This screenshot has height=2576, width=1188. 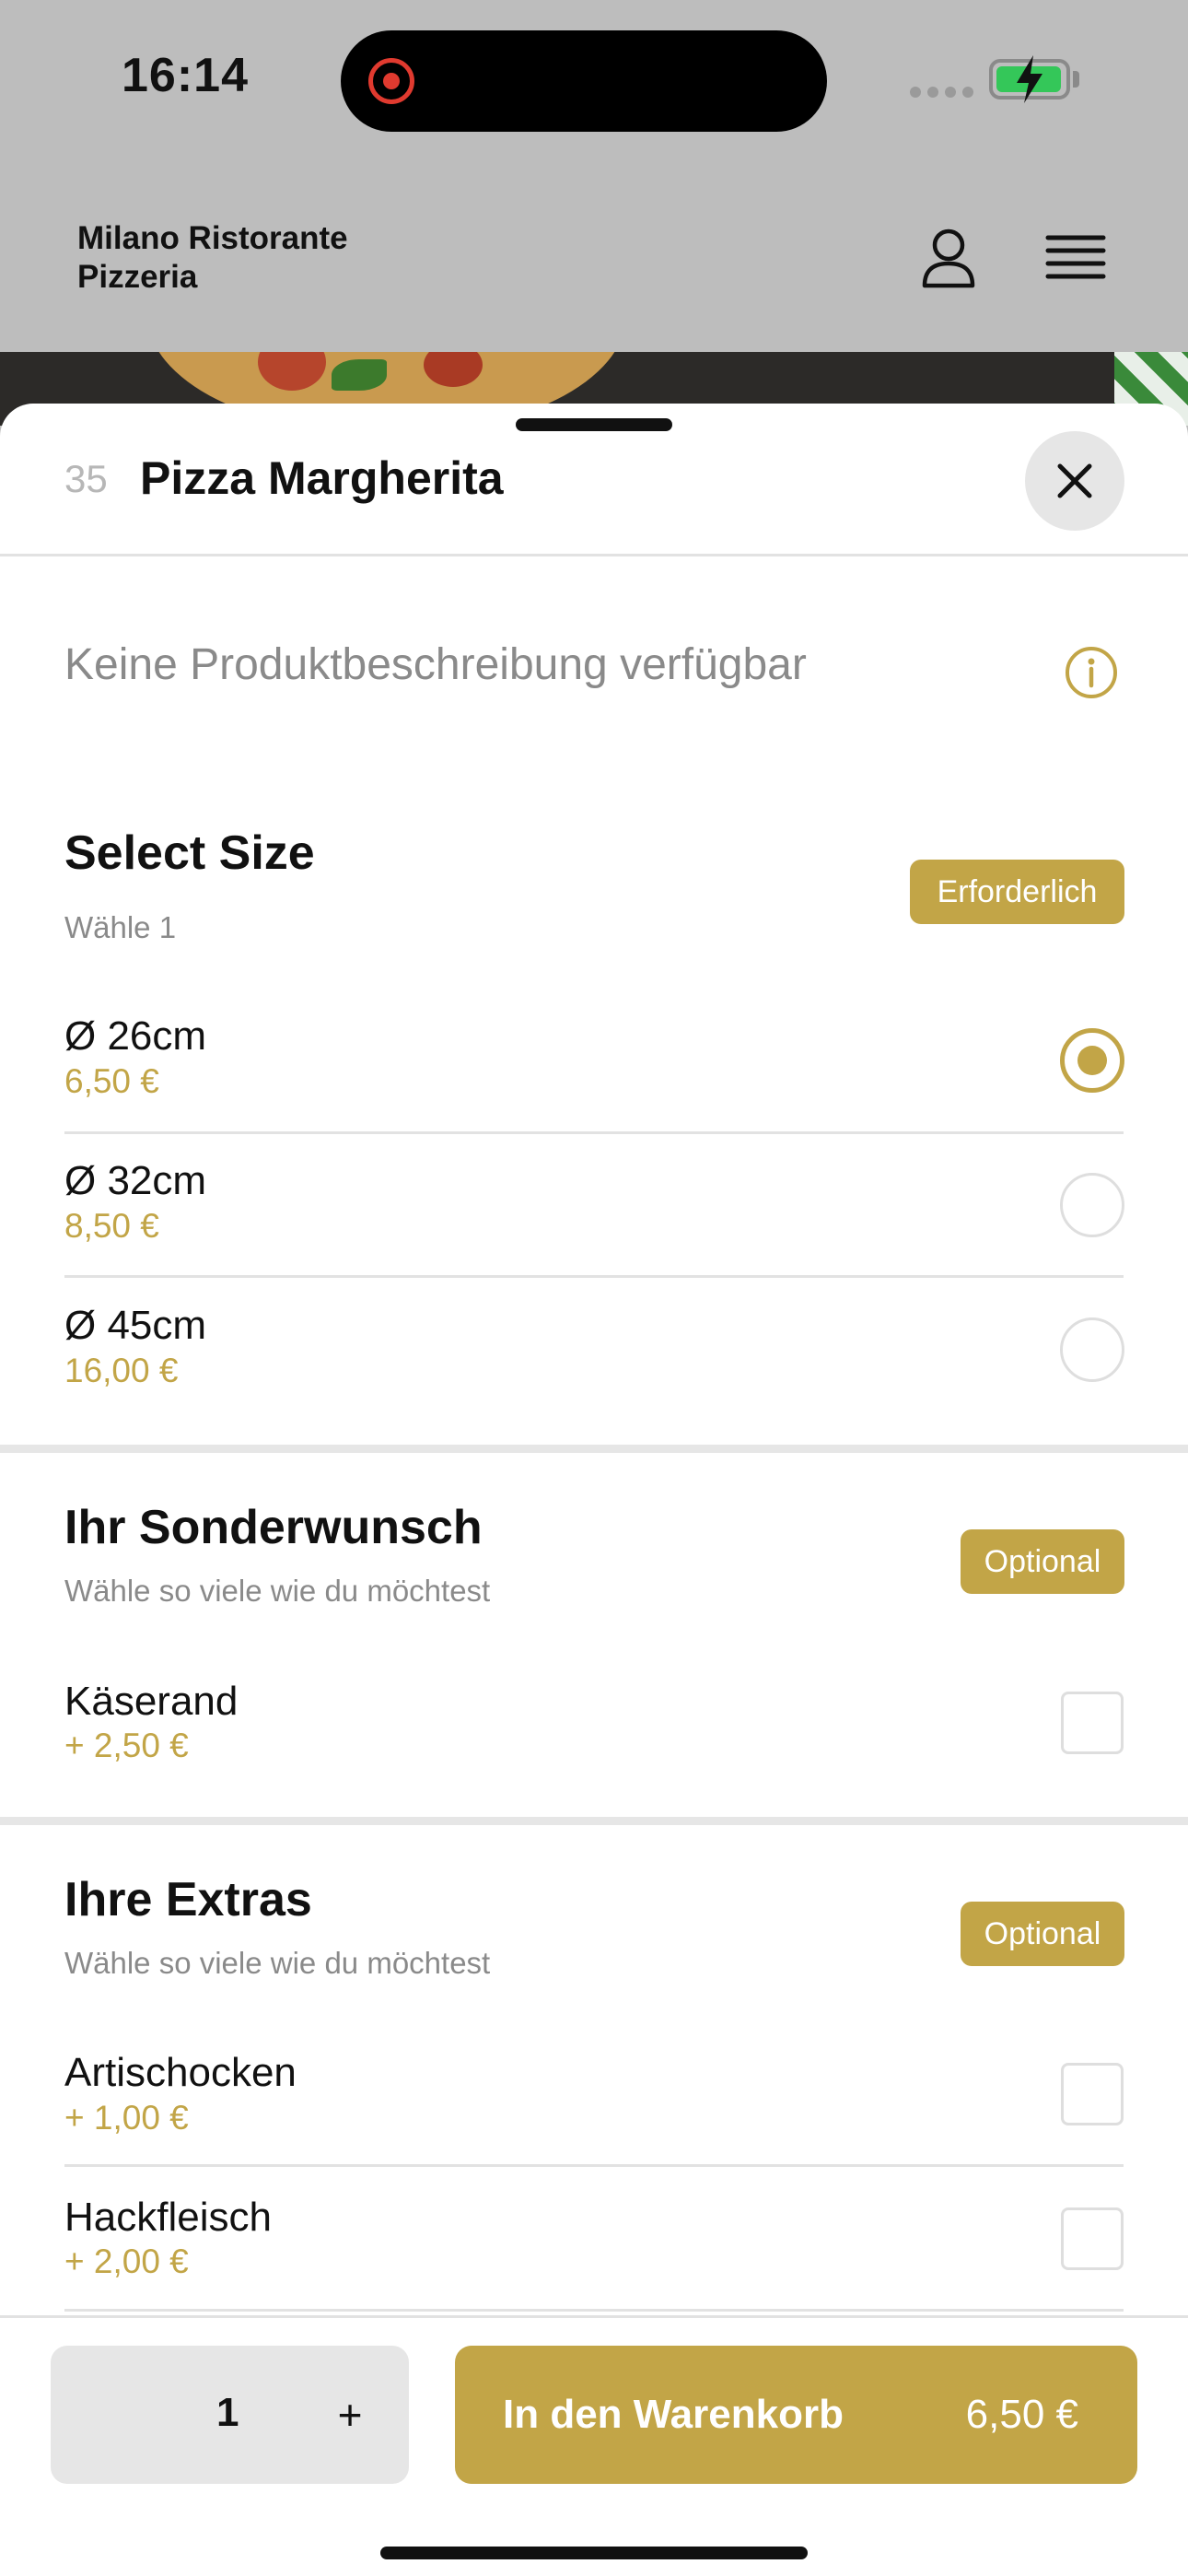 I want to click on product-title: Pizza Margherita, so click(x=322, y=478).